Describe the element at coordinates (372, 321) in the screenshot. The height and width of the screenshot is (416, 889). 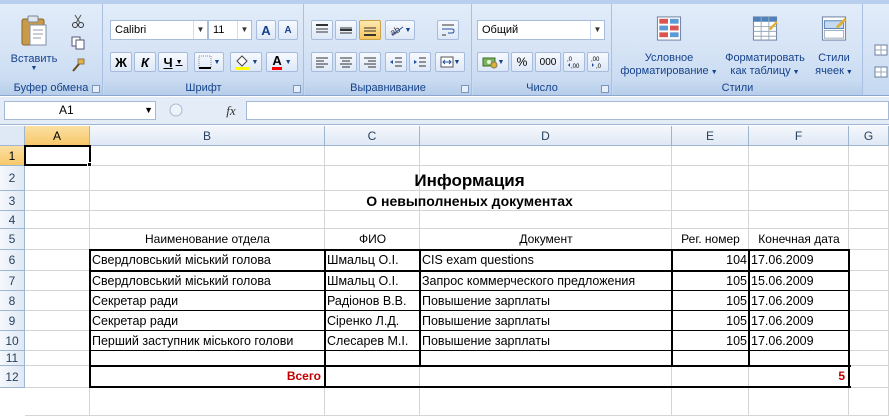
I see `table-cell: Сіренко Л.Д.` at that location.